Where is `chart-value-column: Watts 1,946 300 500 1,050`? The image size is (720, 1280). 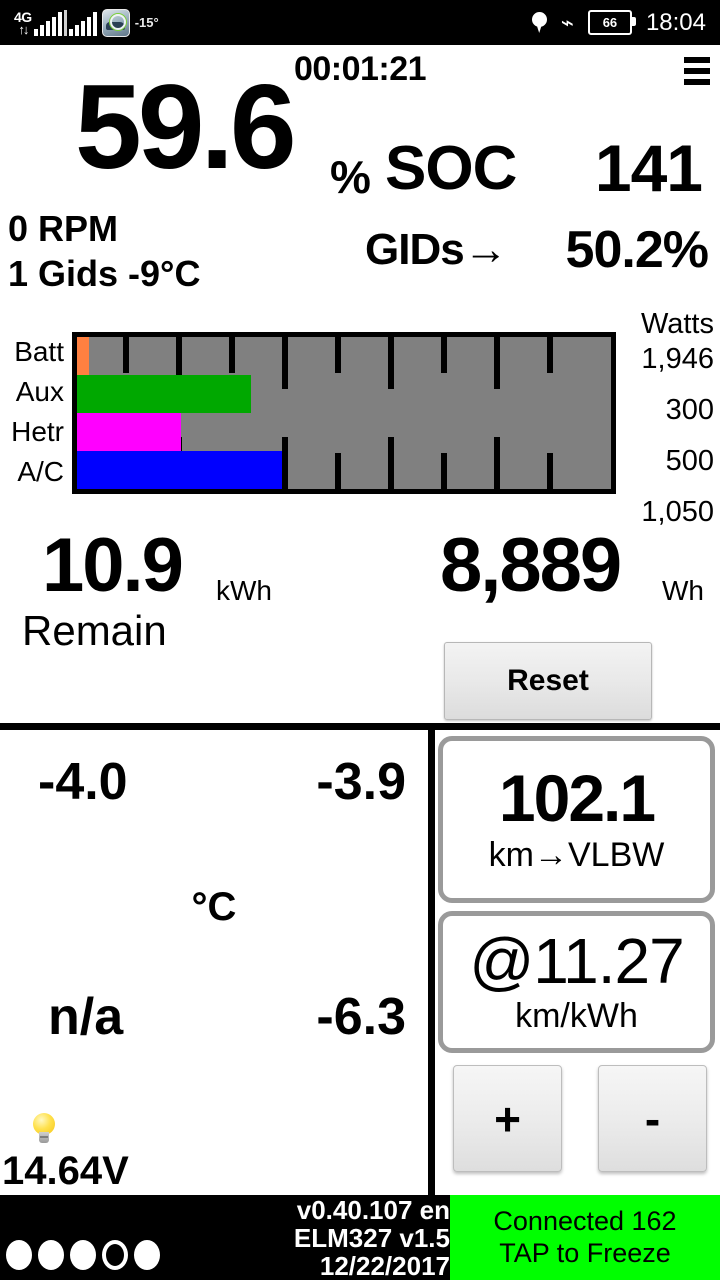
chart-value-column: Watts 1,946 300 500 1,050 is located at coordinates (666, 418).